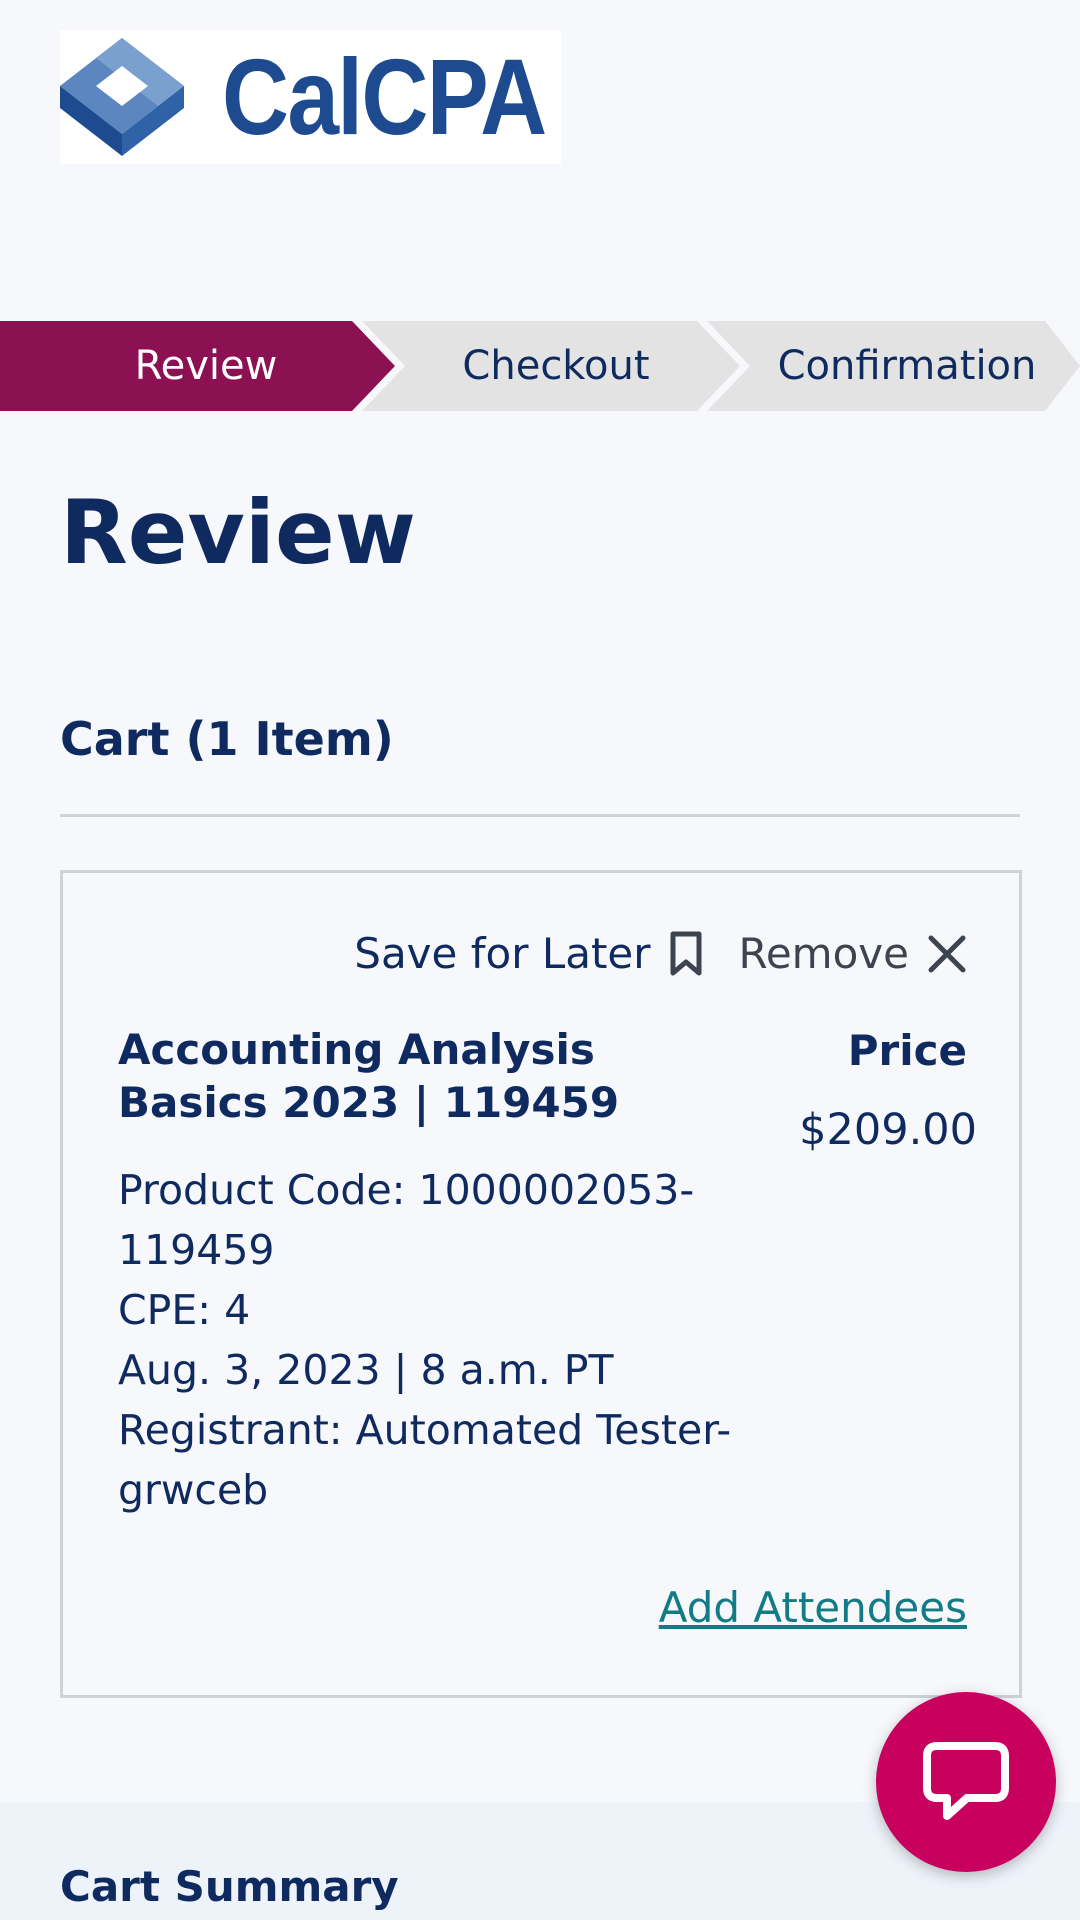 The height and width of the screenshot is (1920, 1080). I want to click on price-label: Price, so click(907, 1050).